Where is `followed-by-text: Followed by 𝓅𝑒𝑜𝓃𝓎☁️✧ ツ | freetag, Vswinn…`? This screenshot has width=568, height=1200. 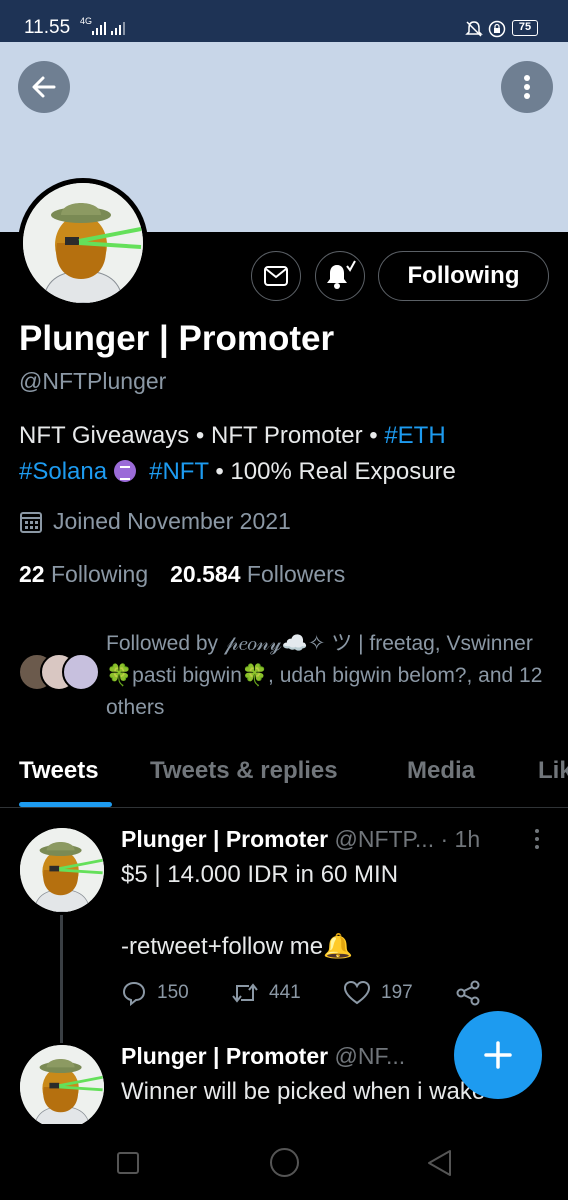 followed-by-text: Followed by 𝓅𝑒𝑜𝓃𝓎☁️✧ ツ | freetag, Vswinn… is located at coordinates (324, 675).